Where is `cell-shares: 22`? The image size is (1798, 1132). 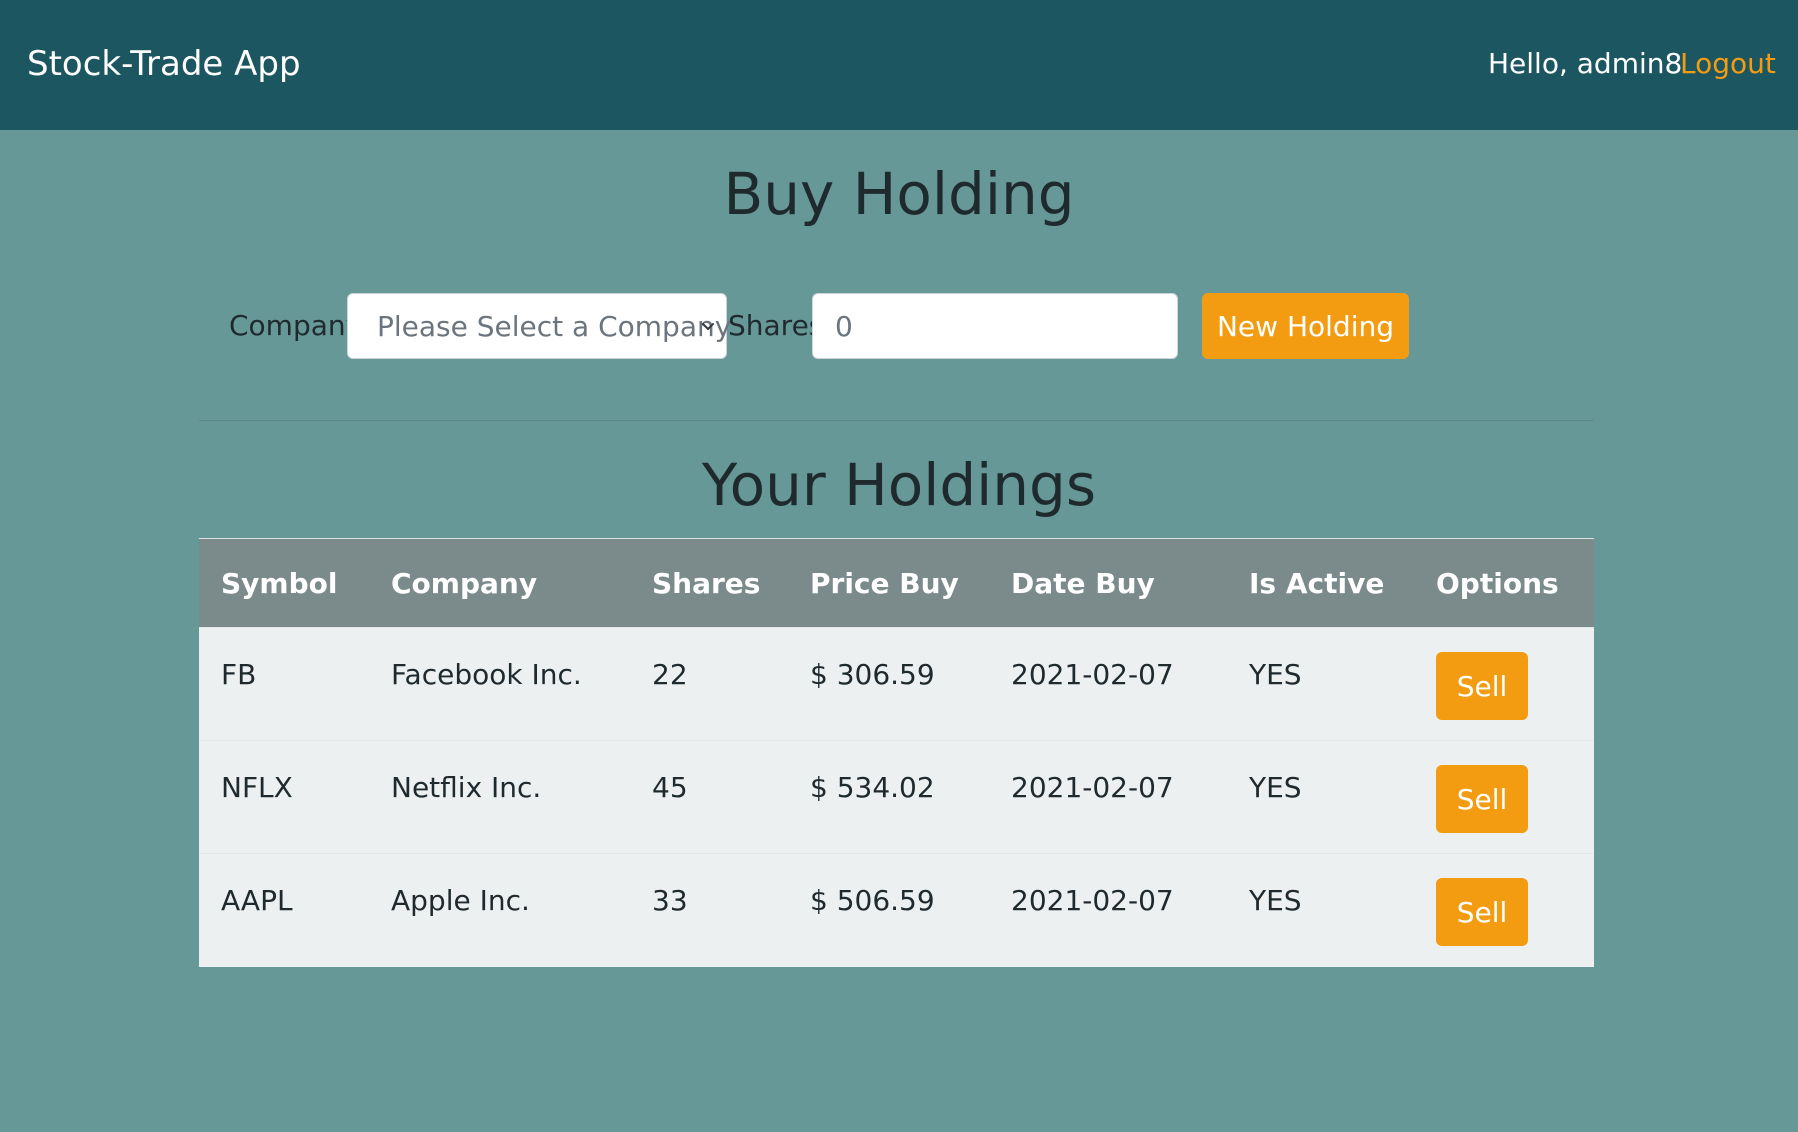 cell-shares: 22 is located at coordinates (670, 674).